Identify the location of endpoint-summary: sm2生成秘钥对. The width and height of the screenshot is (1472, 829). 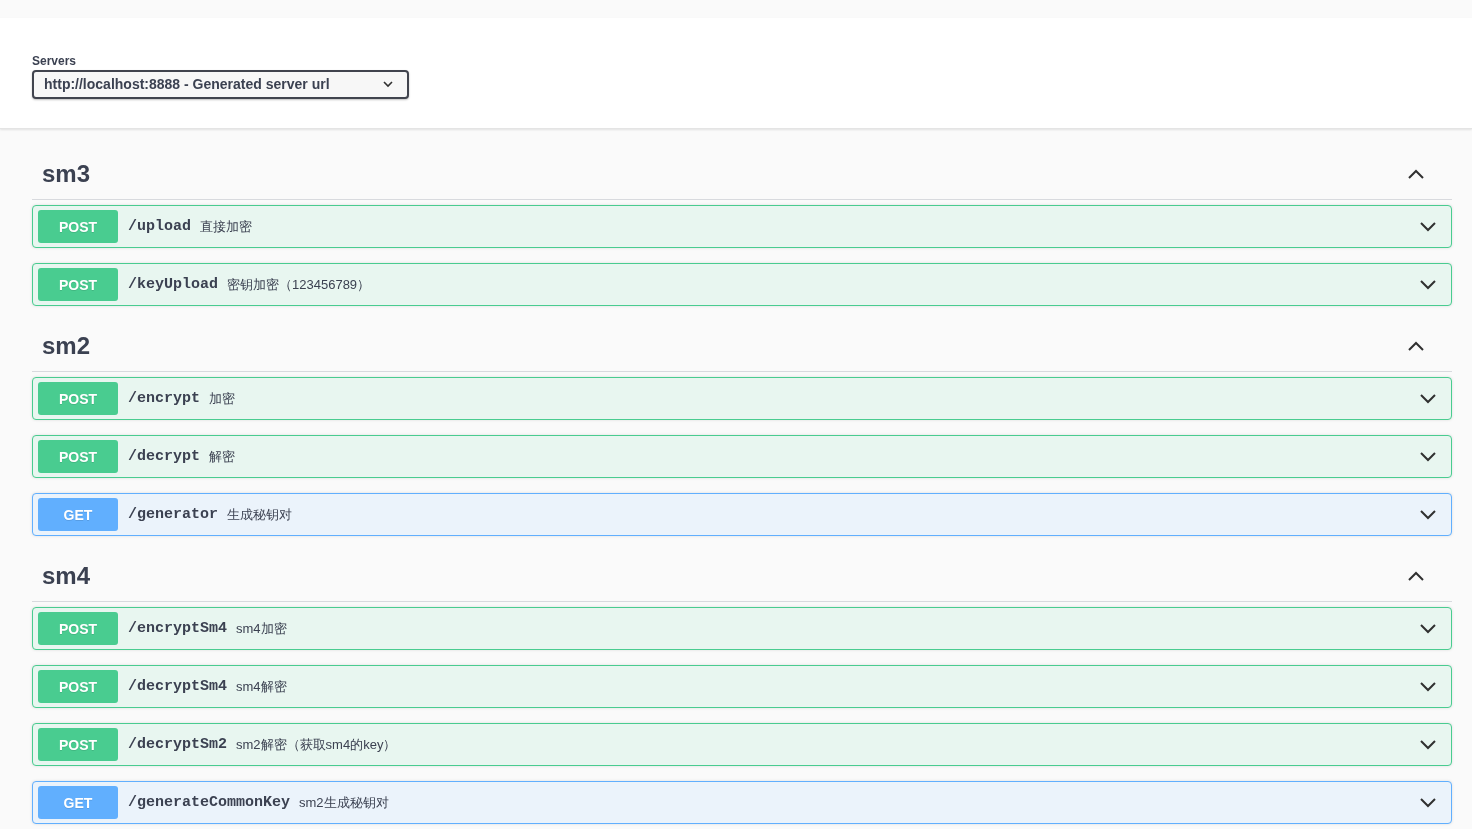
(344, 802).